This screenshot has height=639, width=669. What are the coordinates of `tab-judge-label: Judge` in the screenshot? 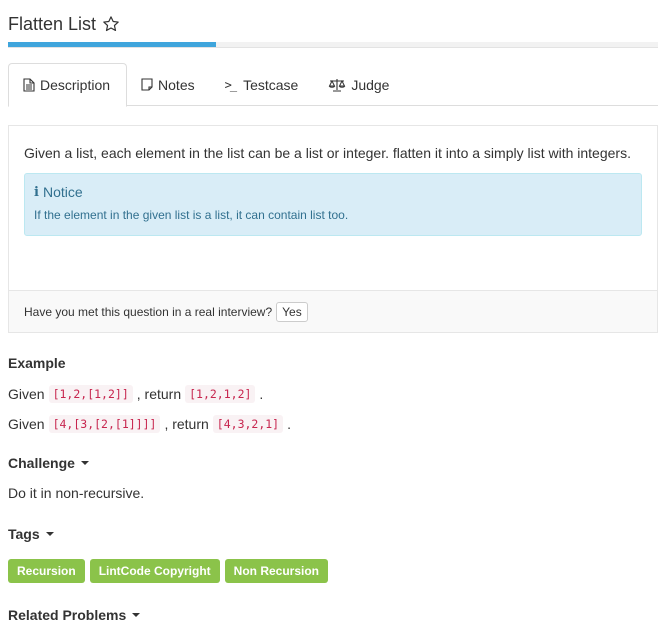 It's located at (370, 84).